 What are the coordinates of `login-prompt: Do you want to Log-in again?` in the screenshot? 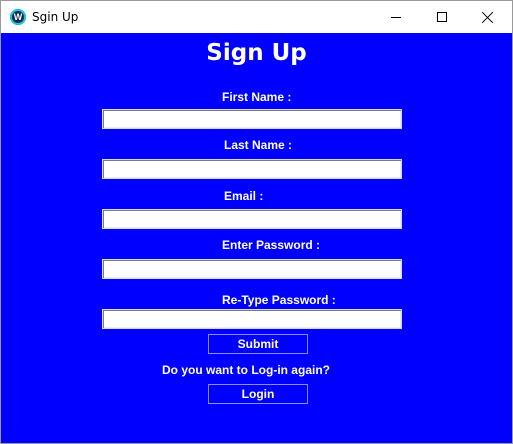 It's located at (246, 370).